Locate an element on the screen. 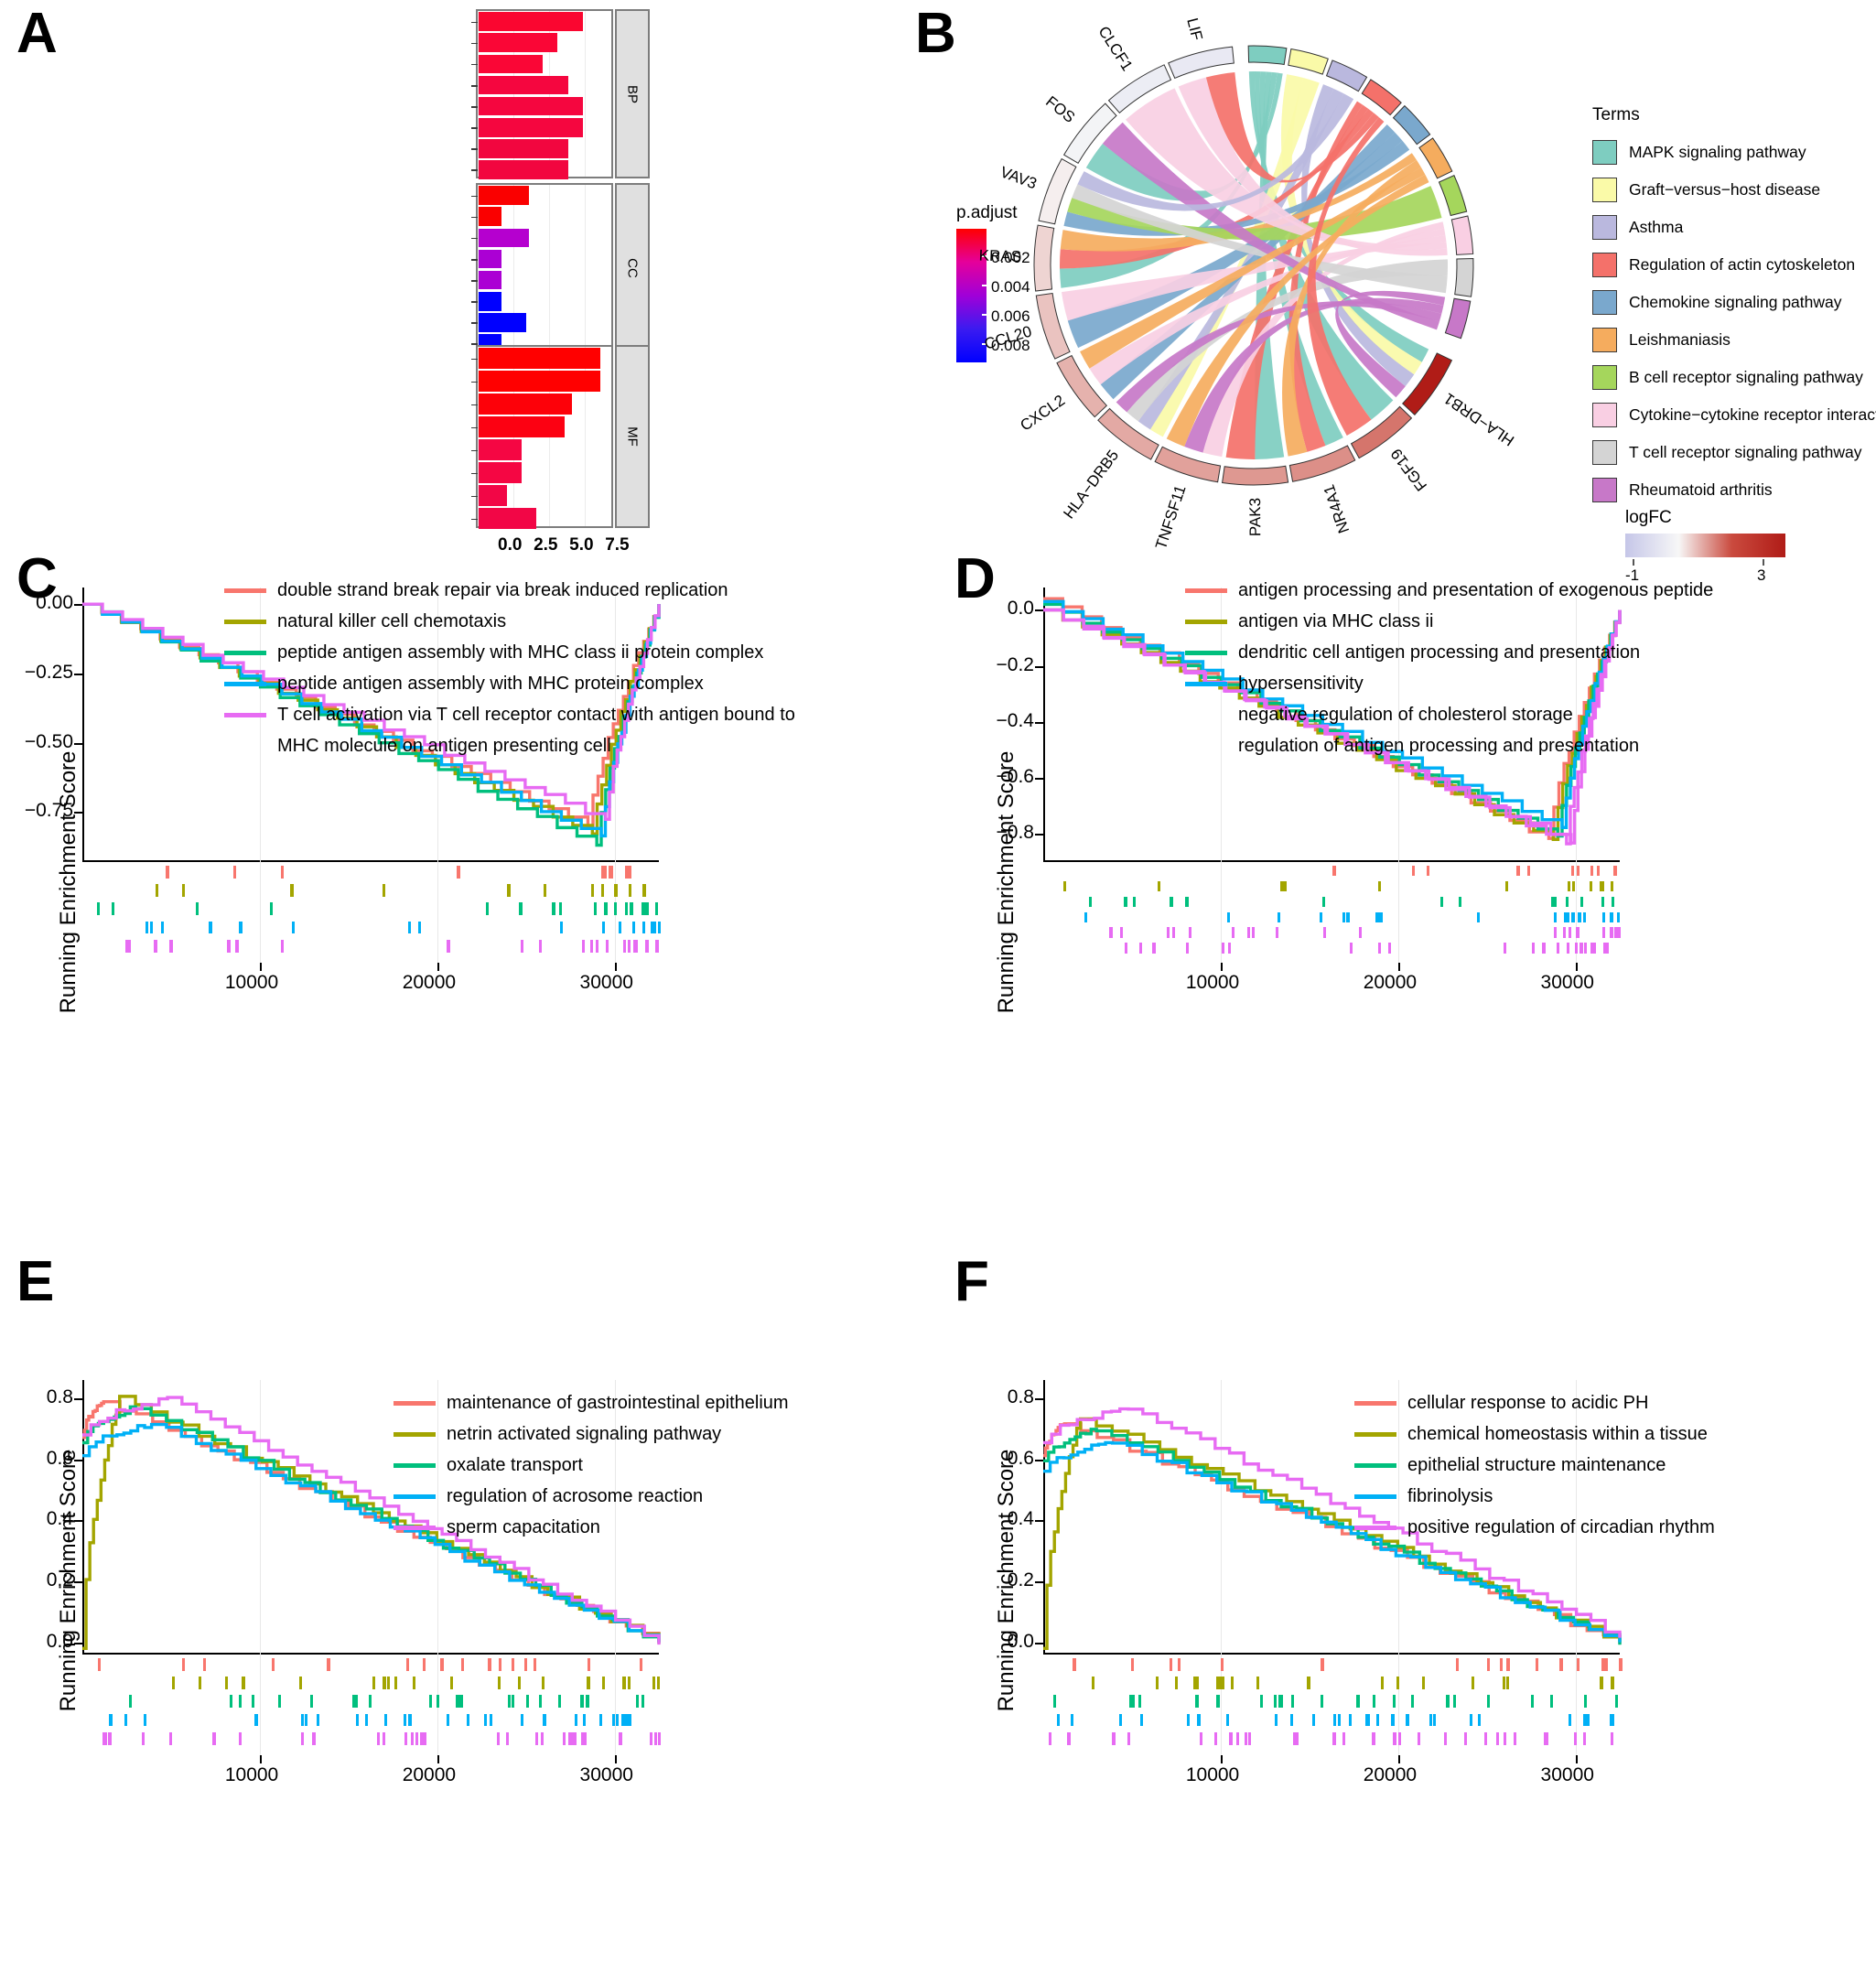  gsea-legend-label: fibrinolysis is located at coordinates (1450, 1496).